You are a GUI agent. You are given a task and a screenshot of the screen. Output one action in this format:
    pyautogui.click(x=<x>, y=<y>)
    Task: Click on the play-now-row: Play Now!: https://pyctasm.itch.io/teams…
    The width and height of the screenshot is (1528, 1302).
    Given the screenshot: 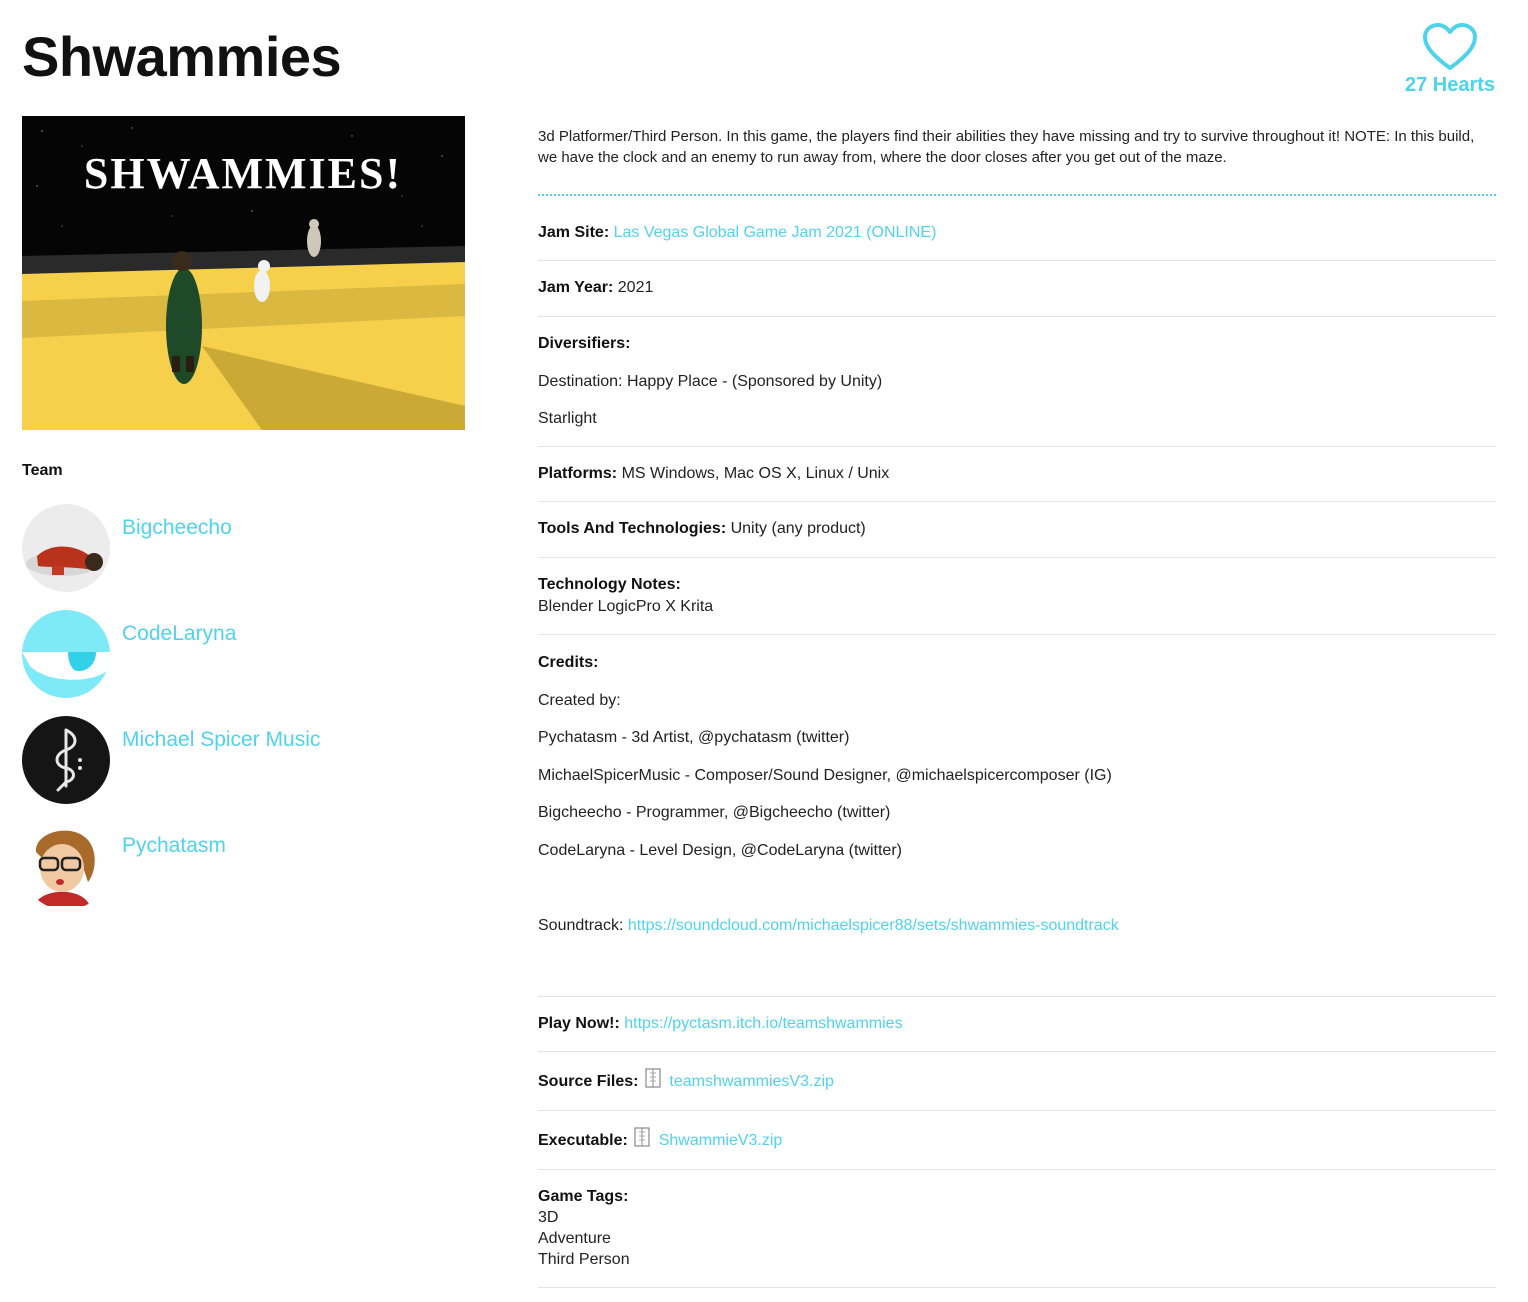 What is the action you would take?
    pyautogui.click(x=1017, y=1024)
    